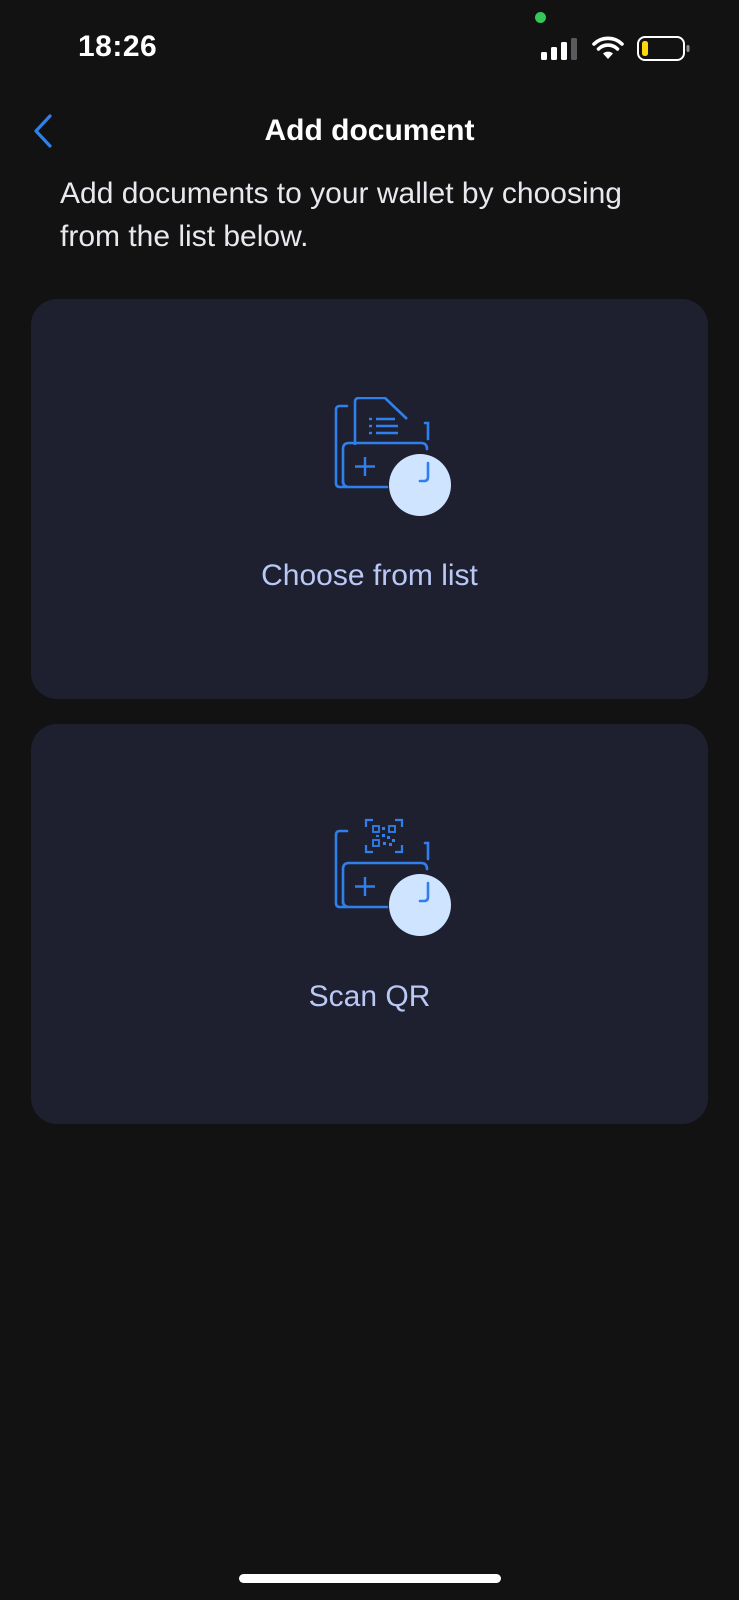 The height and width of the screenshot is (1600, 739). What do you see at coordinates (663, 48) in the screenshot?
I see `battery-icon` at bounding box center [663, 48].